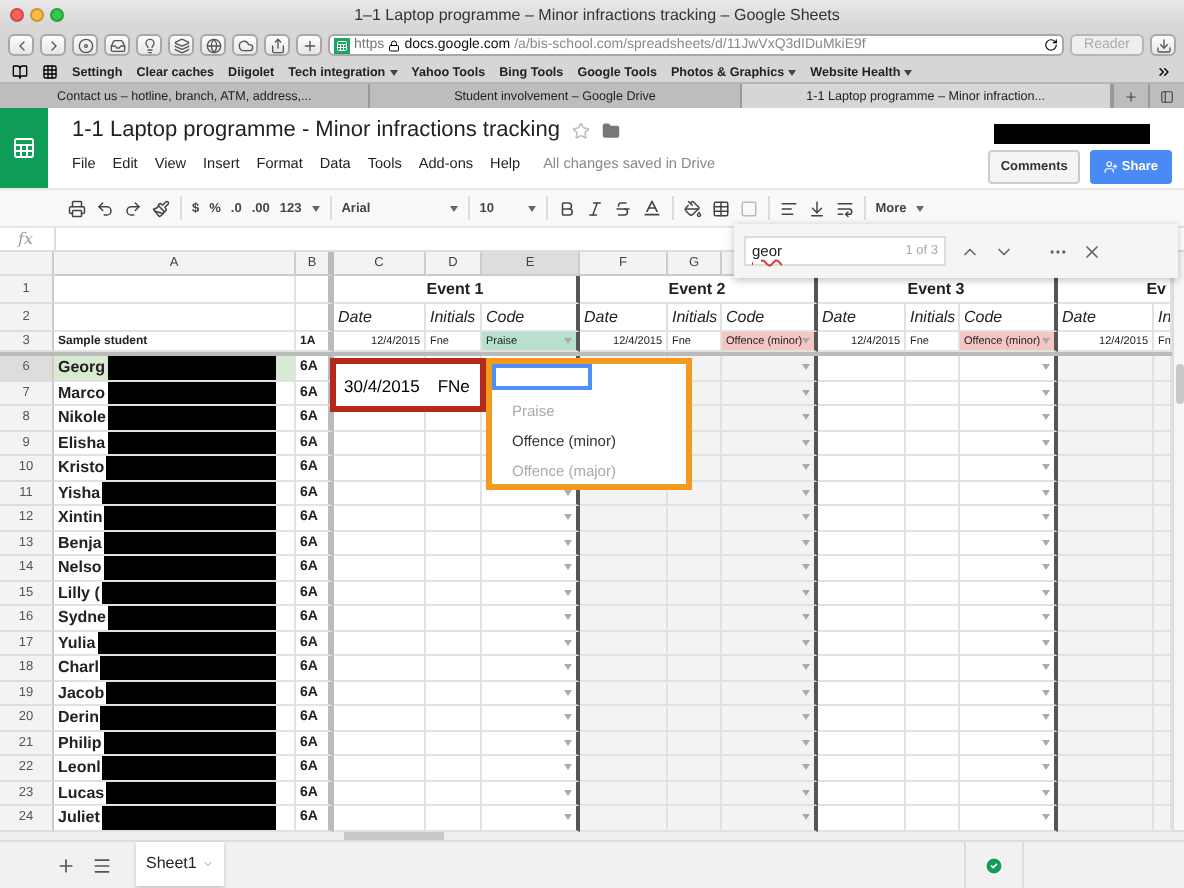 This screenshot has height=888, width=1184. I want to click on merge-icon, so click(748, 208).